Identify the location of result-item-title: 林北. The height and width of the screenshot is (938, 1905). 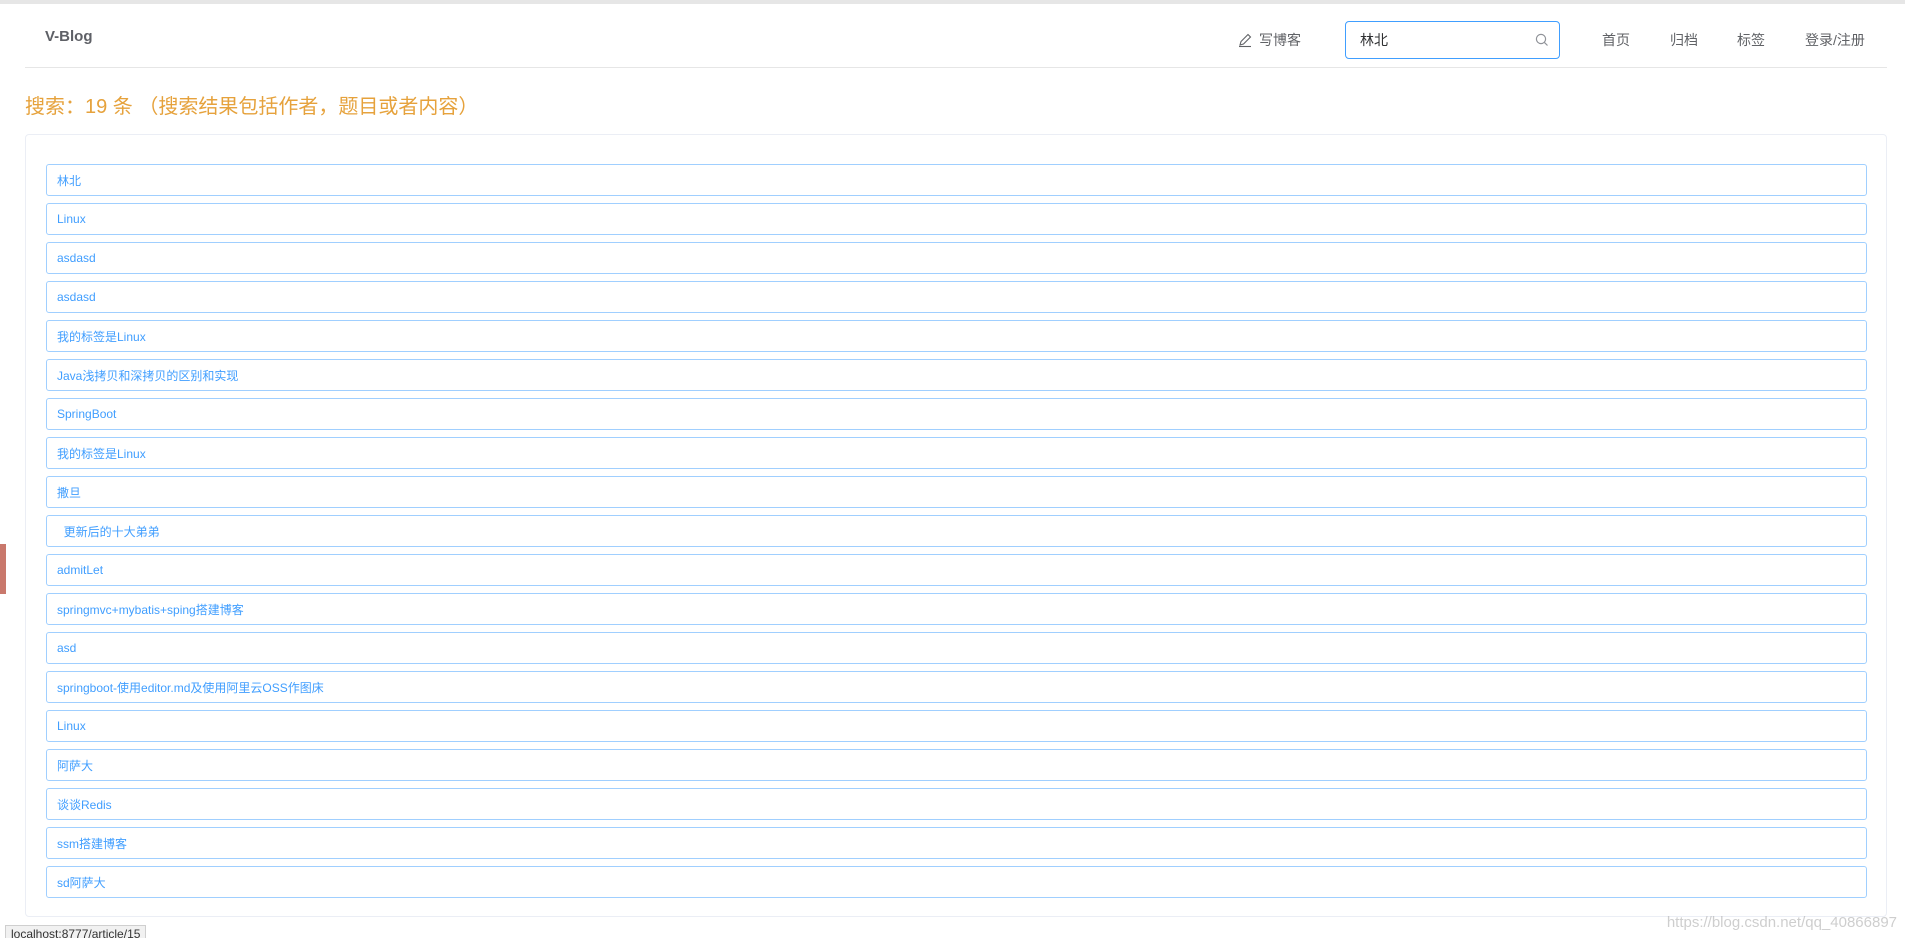
(69, 180).